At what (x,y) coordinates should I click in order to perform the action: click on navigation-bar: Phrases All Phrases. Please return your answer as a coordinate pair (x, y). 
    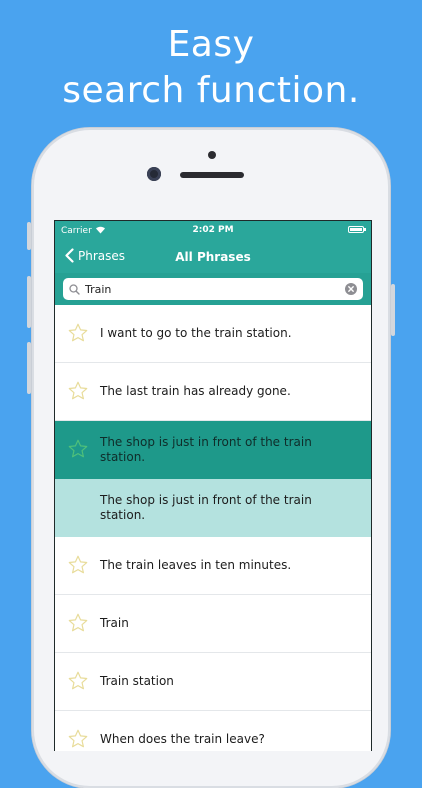
    Looking at the image, I should click on (213, 258).